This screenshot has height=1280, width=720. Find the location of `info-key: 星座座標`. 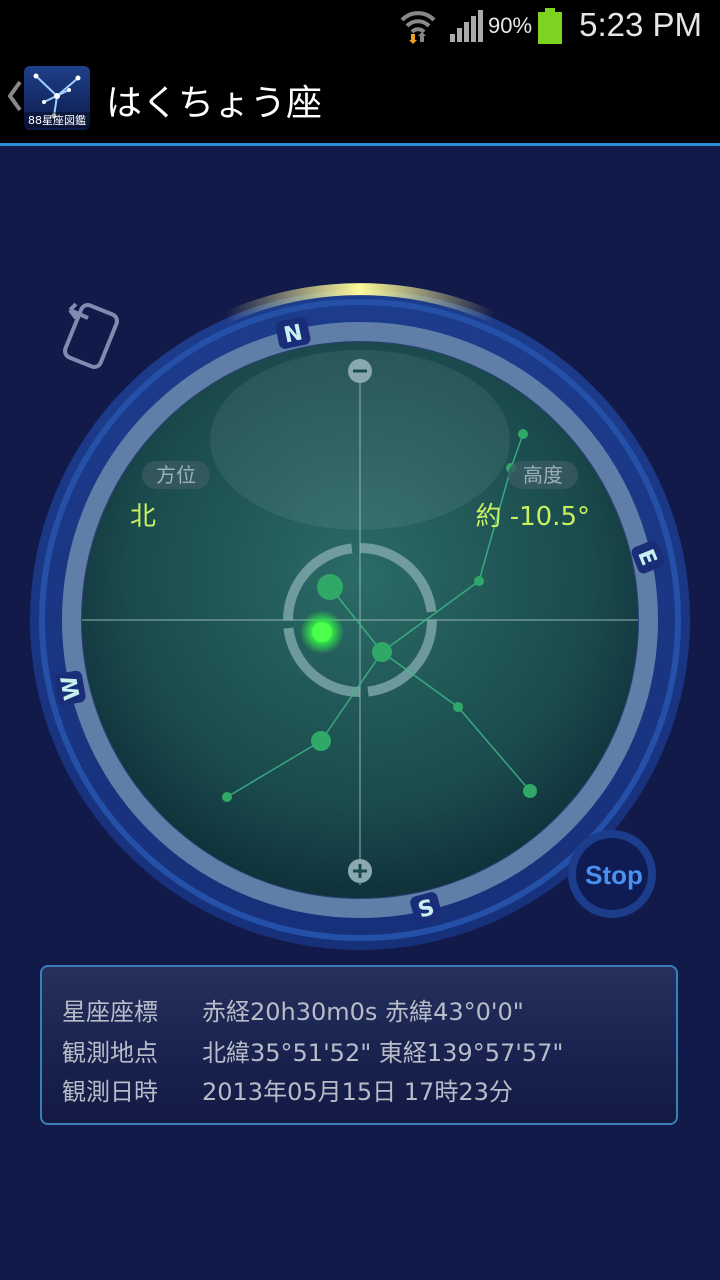

info-key: 星座座標 is located at coordinates (110, 1012).